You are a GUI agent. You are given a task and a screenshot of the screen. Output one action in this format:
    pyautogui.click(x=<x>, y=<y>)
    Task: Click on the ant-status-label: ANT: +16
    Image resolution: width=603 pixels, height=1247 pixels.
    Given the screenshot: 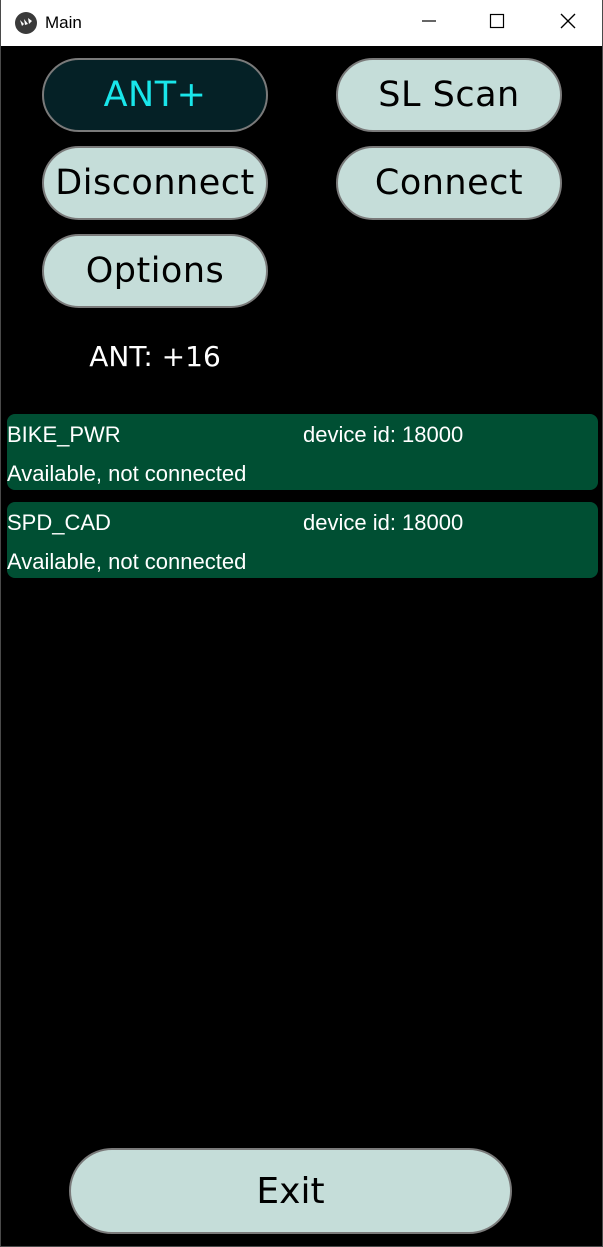 What is the action you would take?
    pyautogui.click(x=155, y=356)
    